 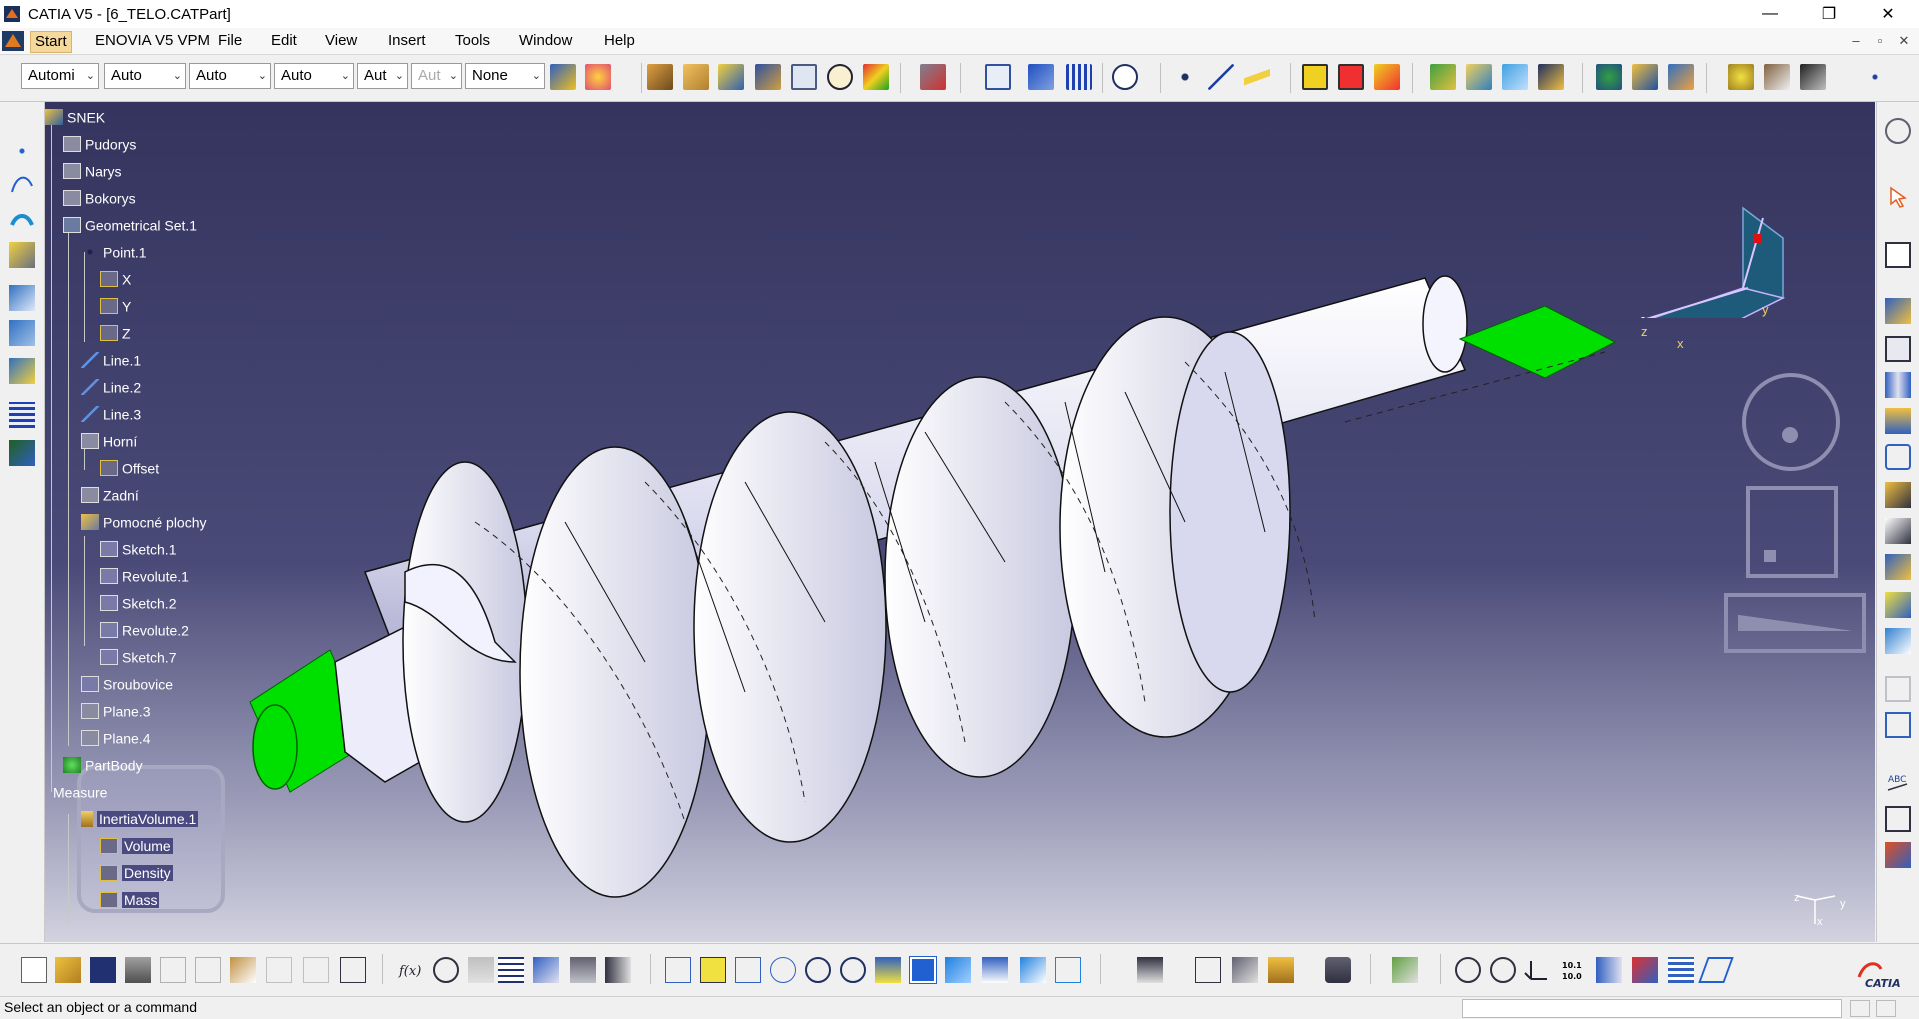 What do you see at coordinates (1716, 970) in the screenshot?
I see `plane-tool-icon` at bounding box center [1716, 970].